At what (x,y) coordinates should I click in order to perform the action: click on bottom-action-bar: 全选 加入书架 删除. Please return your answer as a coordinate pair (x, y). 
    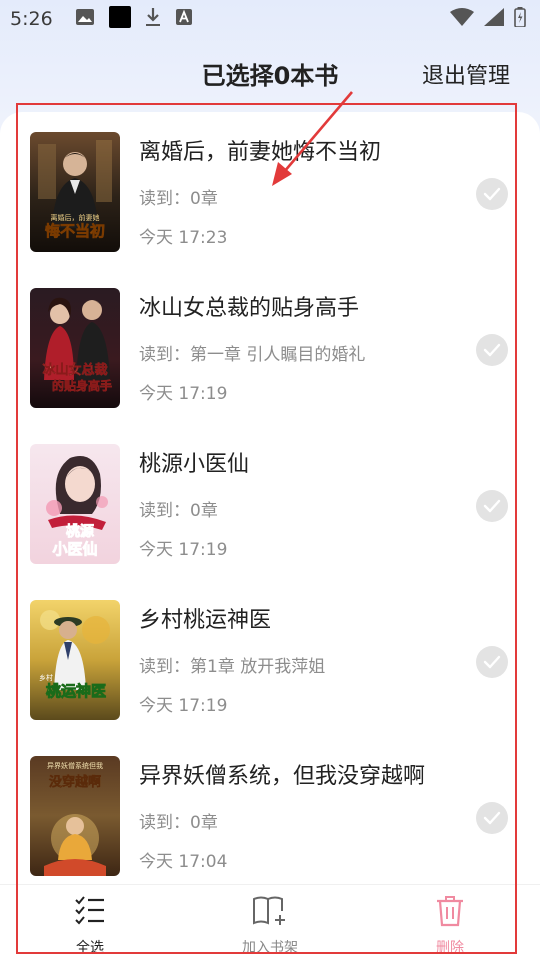
    Looking at the image, I should click on (270, 922).